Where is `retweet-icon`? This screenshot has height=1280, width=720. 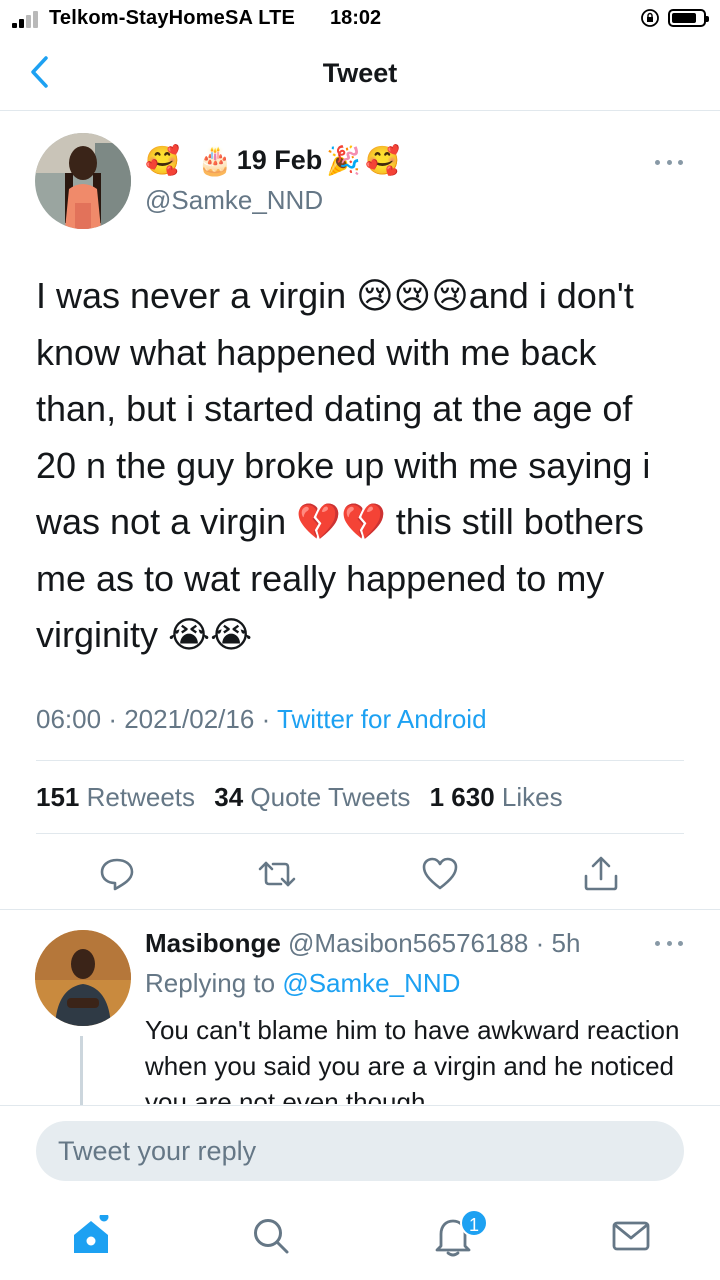 retweet-icon is located at coordinates (277, 874).